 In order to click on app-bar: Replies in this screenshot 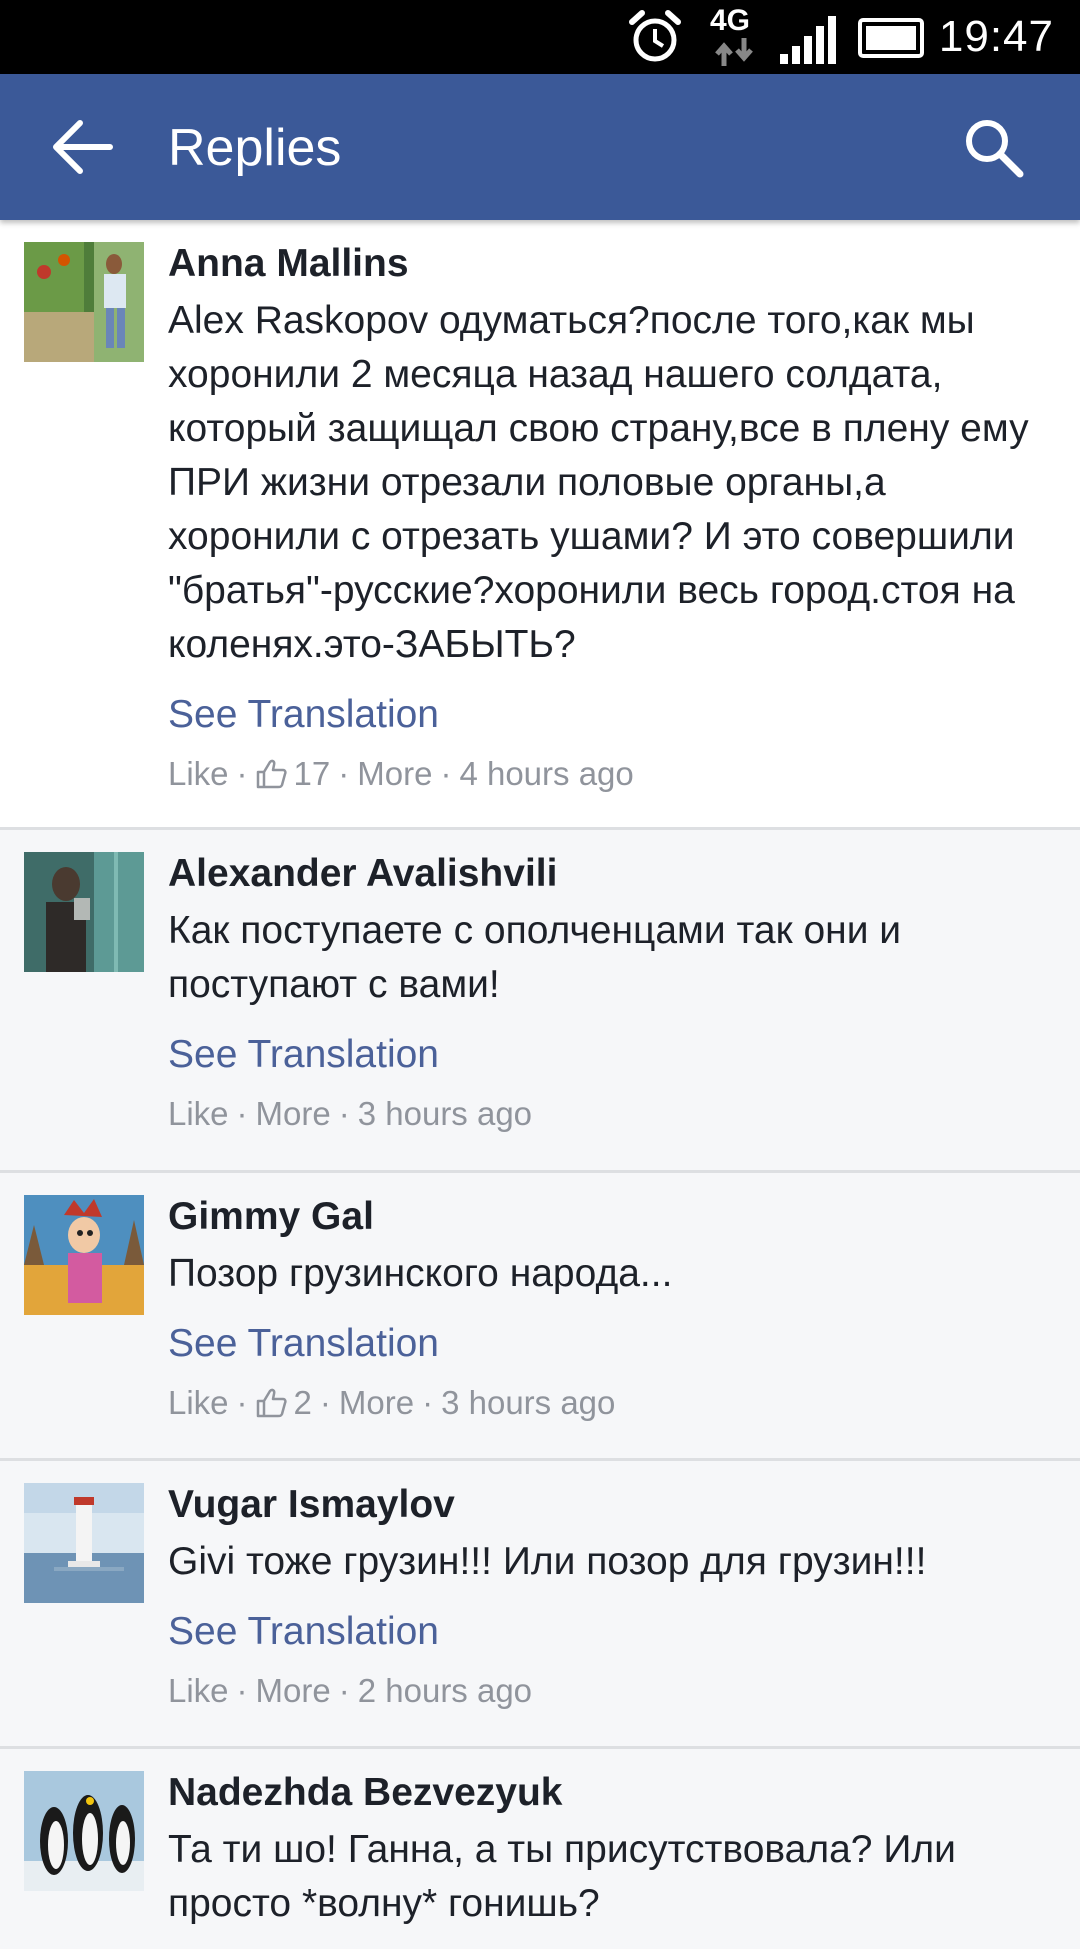, I will do `click(540, 147)`.